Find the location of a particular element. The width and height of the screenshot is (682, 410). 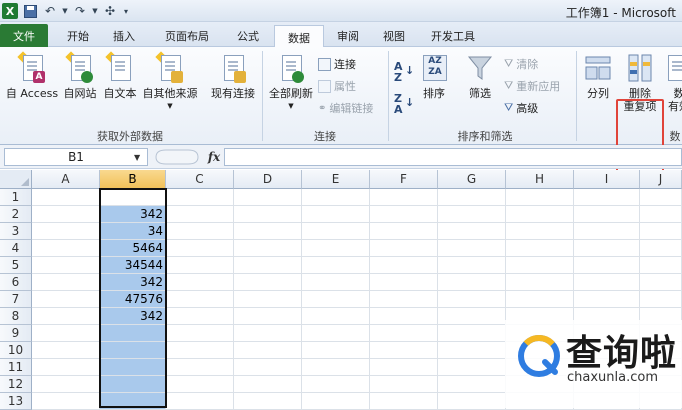

row-header-4: 4 is located at coordinates (16, 248).